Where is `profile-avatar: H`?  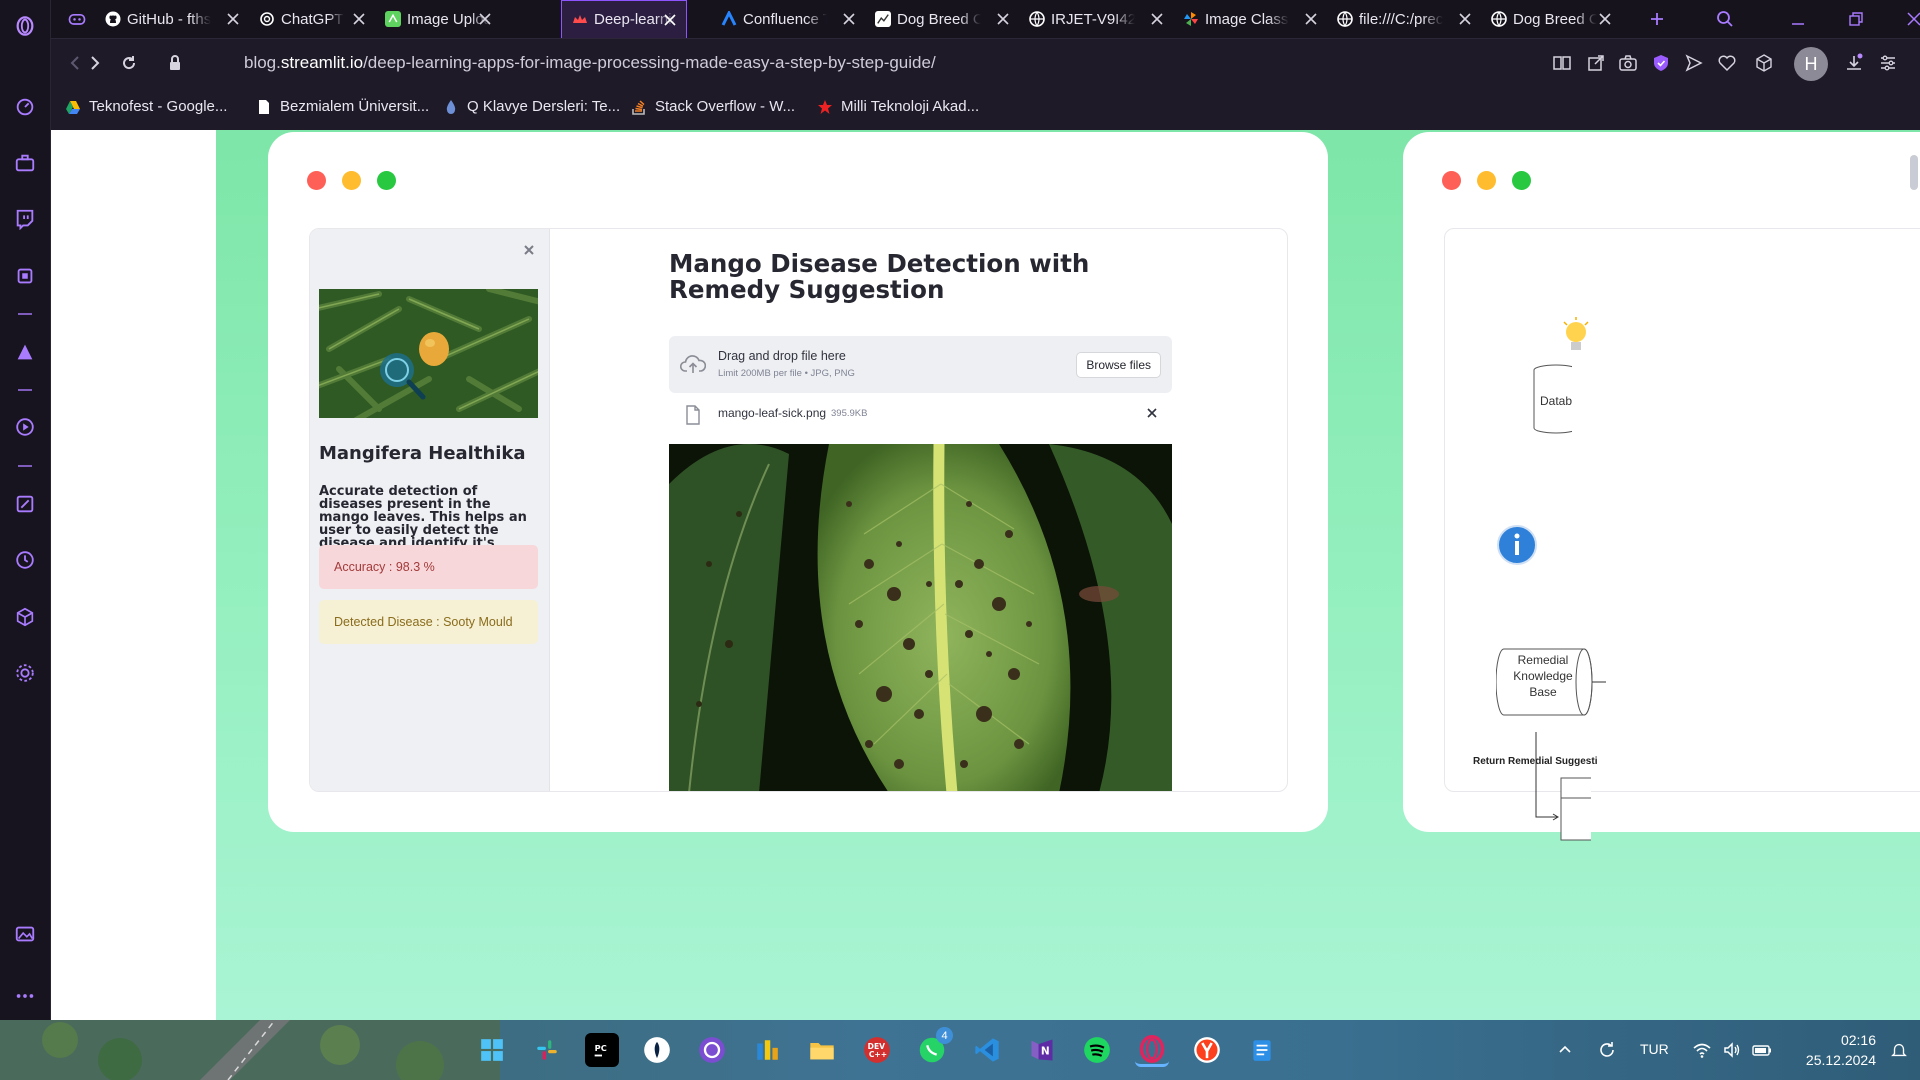
profile-avatar: H is located at coordinates (1811, 64).